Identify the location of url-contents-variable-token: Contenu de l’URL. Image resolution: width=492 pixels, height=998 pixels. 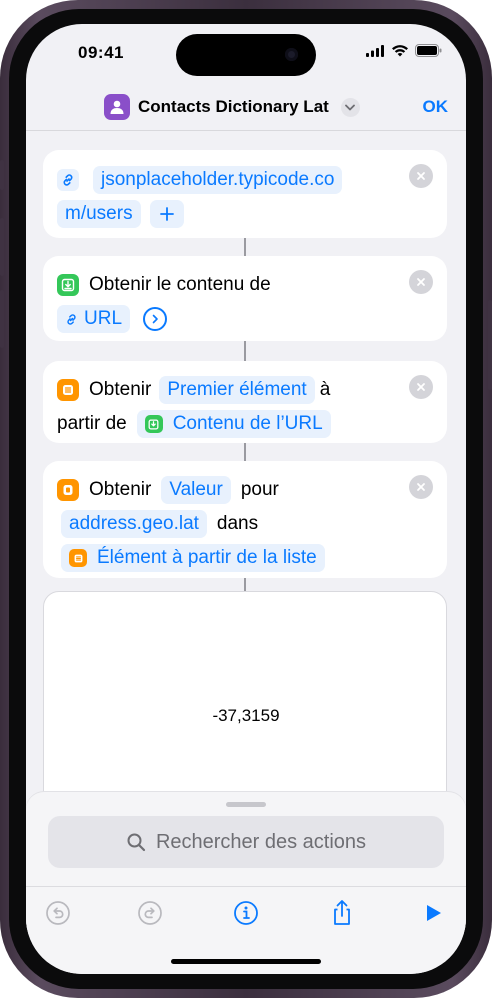
(233, 424).